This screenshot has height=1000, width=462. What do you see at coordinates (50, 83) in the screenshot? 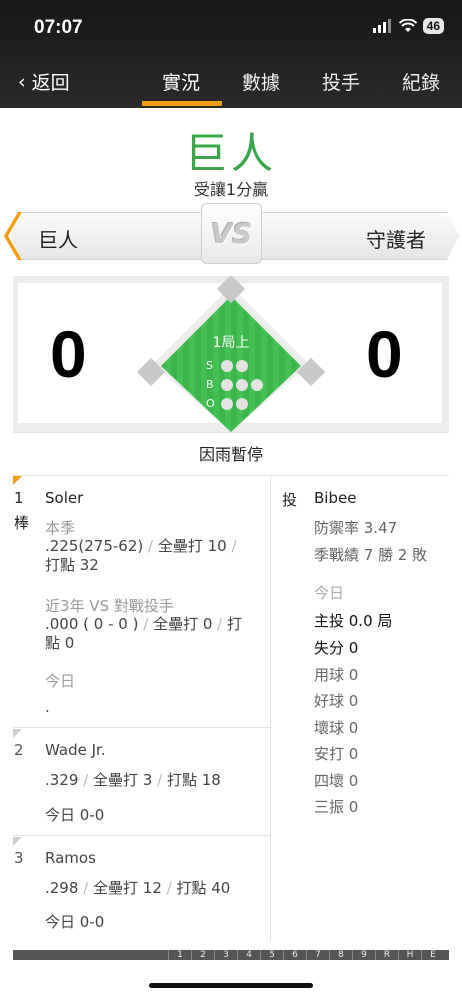
I see `back-label: 返回` at bounding box center [50, 83].